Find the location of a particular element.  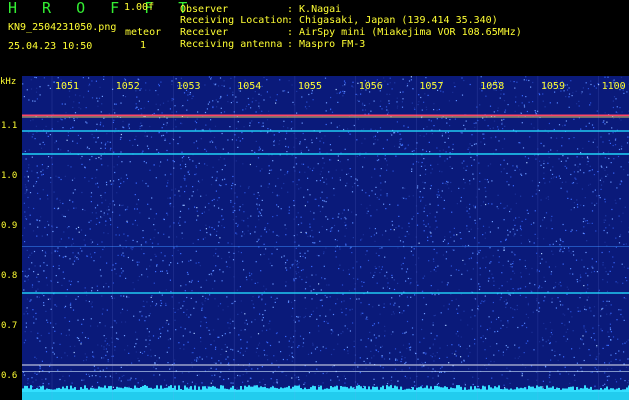

time-tick-label: 1052 is located at coordinates (128, 86).